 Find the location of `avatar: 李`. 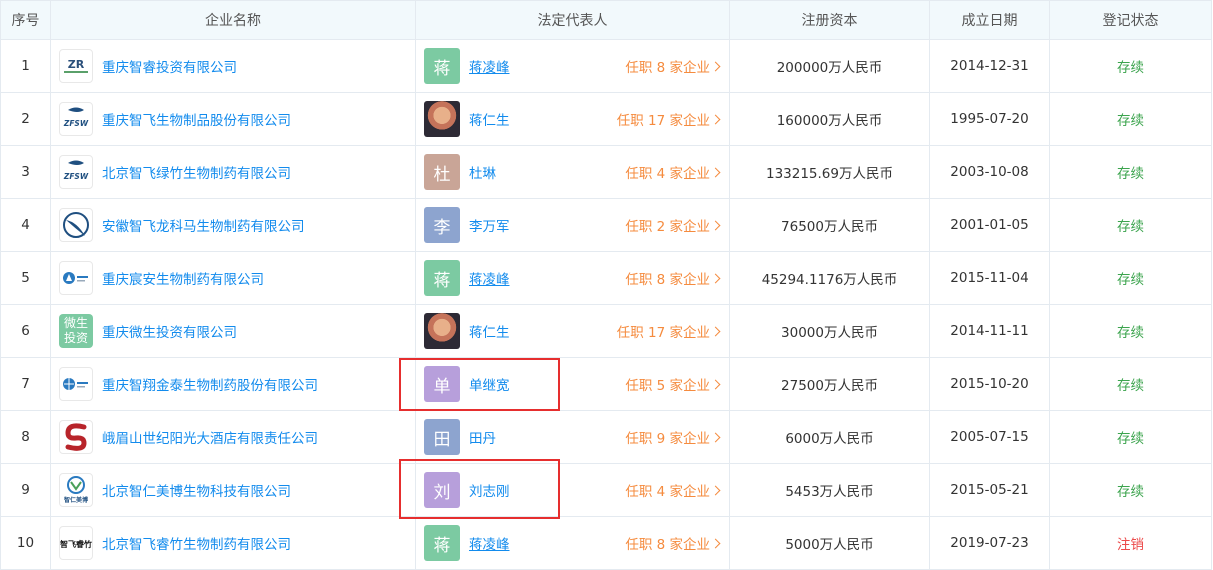

avatar: 李 is located at coordinates (442, 225).